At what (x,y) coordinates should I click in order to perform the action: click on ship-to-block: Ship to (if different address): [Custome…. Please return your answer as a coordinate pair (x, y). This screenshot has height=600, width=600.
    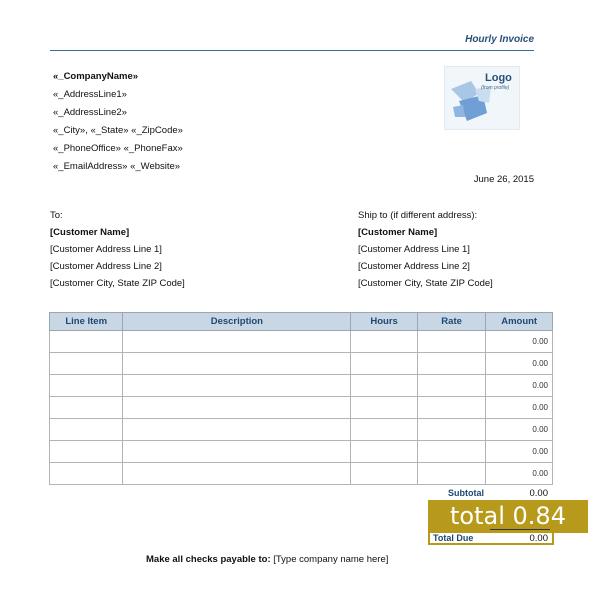
    Looking at the image, I should click on (425, 249).